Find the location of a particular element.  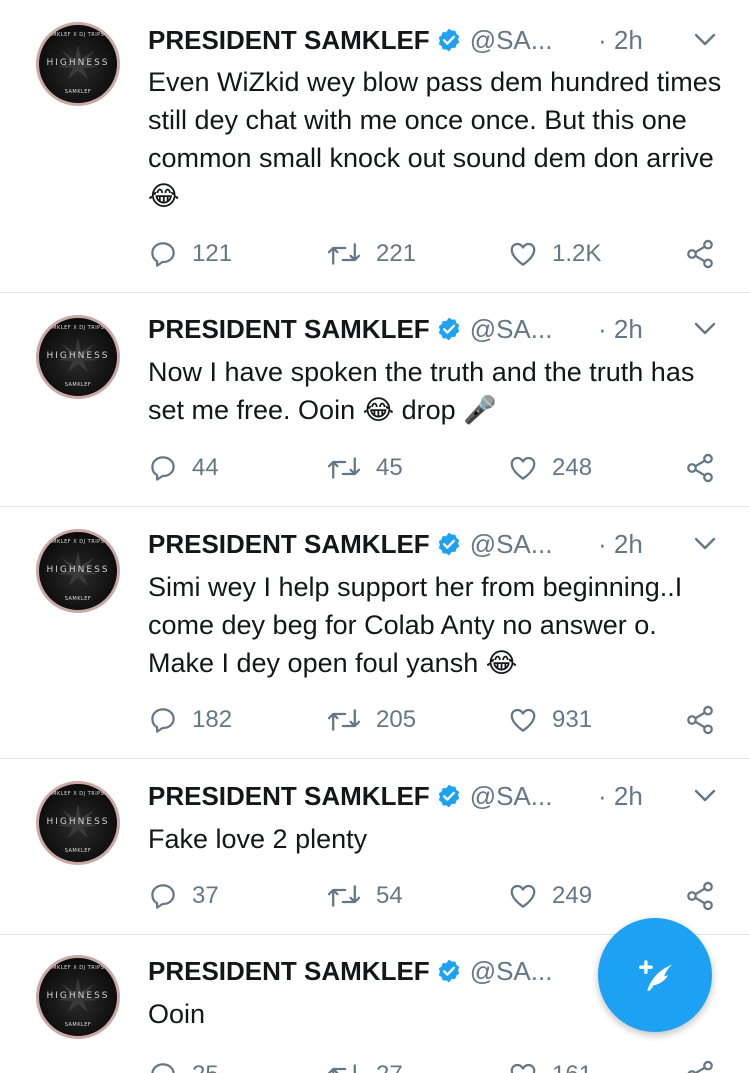

retweet-button: 27 is located at coordinates (364, 1065).